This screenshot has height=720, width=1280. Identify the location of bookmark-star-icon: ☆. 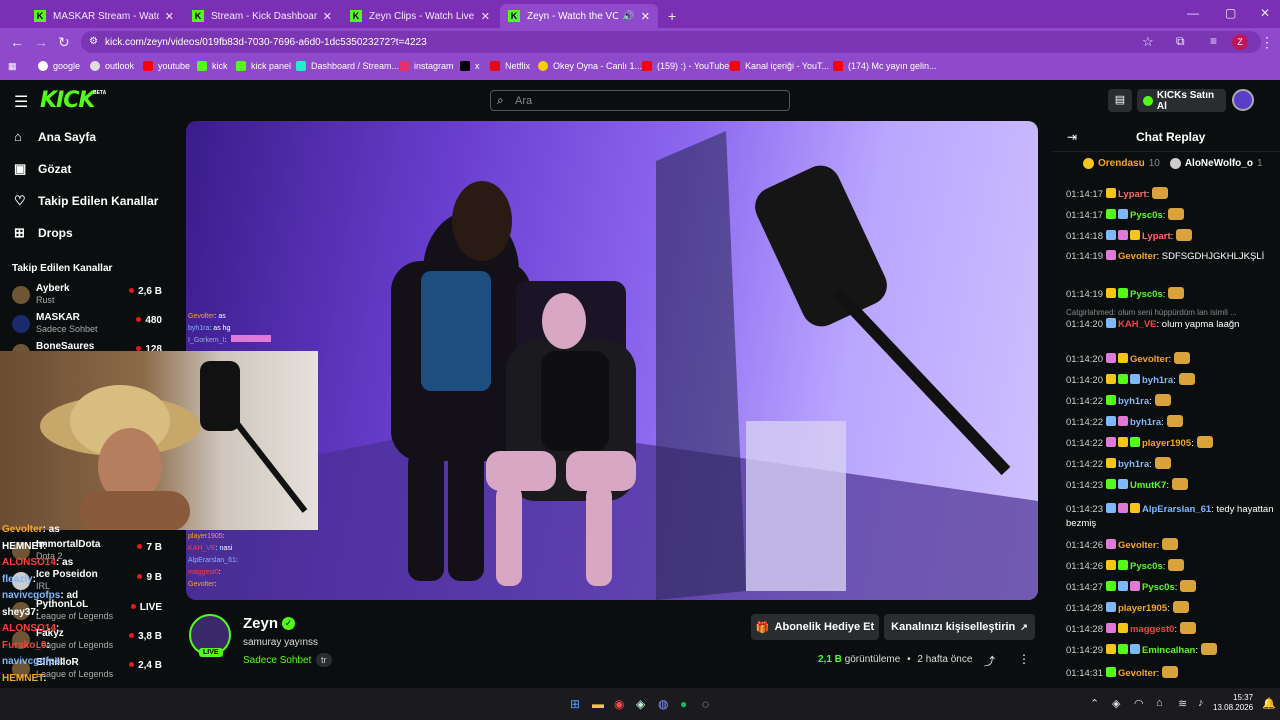
(1148, 42).